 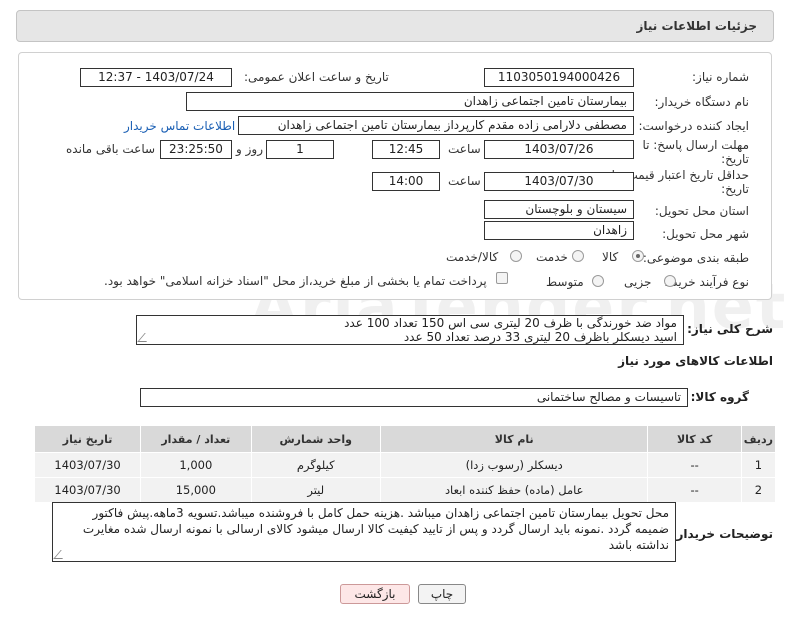 I want to click on goods-info-title: اطلاعات کالاهای مورد نیاز, so click(x=695, y=361).